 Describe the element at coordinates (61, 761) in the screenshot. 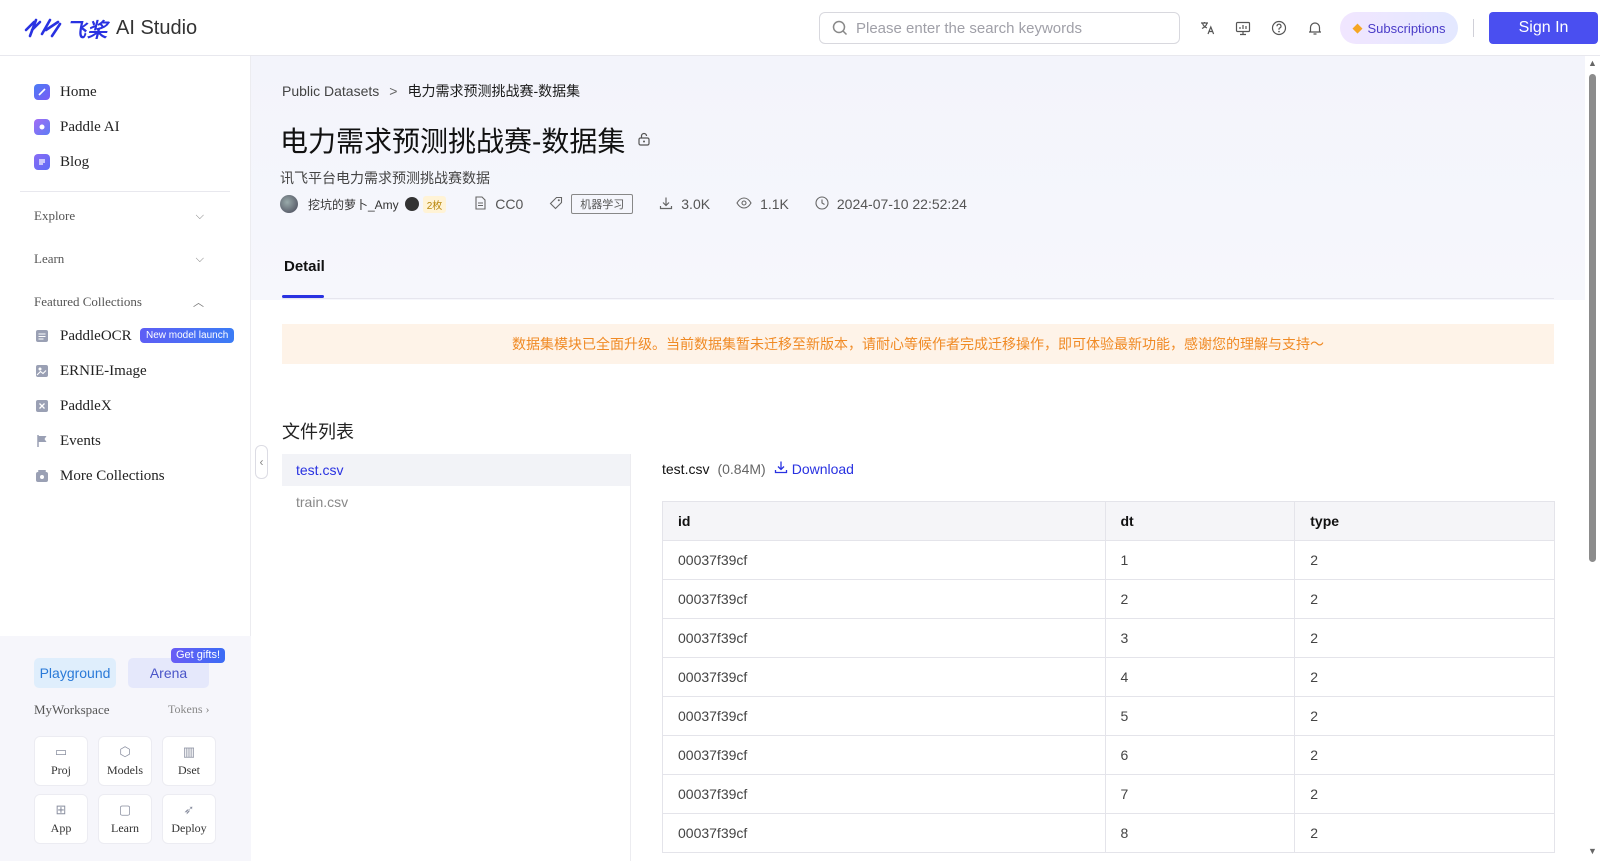

I see `workspace-card-proj: ▭ Proj` at that location.